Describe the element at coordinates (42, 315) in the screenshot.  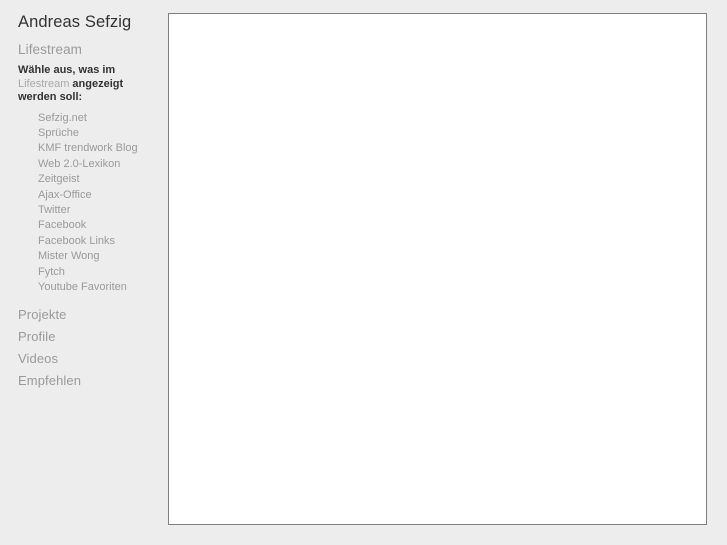
I see `sidebar-item-label: Projekte` at that location.